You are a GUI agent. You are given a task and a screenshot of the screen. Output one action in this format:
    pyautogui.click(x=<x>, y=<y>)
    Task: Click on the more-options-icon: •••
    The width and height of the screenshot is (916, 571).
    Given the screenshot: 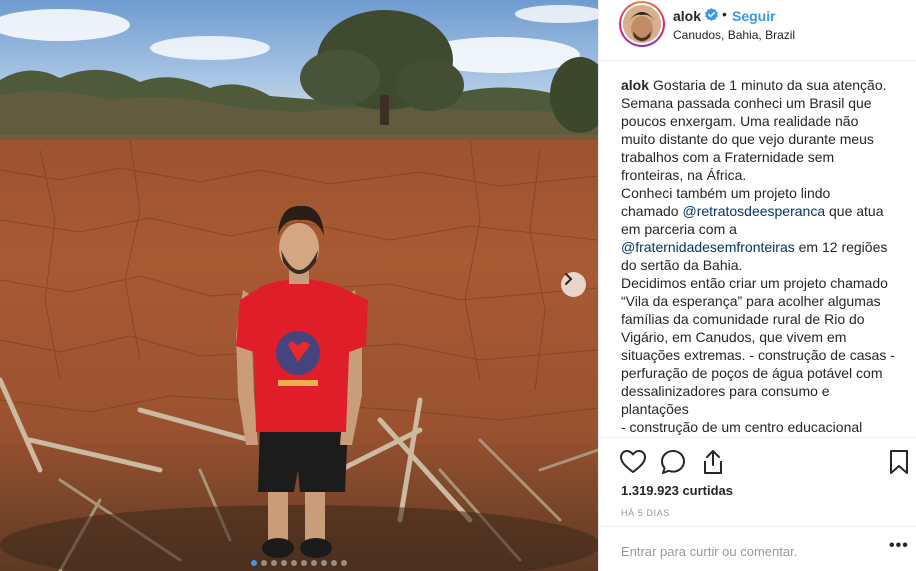 What is the action you would take?
    pyautogui.click(x=899, y=549)
    